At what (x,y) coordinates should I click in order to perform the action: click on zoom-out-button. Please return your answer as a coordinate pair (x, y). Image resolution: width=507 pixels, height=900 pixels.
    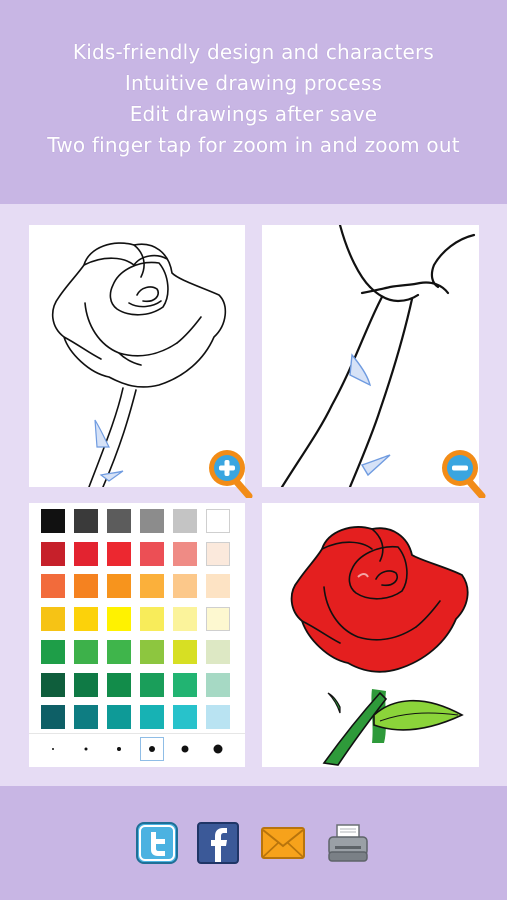
    Looking at the image, I should click on (462, 473).